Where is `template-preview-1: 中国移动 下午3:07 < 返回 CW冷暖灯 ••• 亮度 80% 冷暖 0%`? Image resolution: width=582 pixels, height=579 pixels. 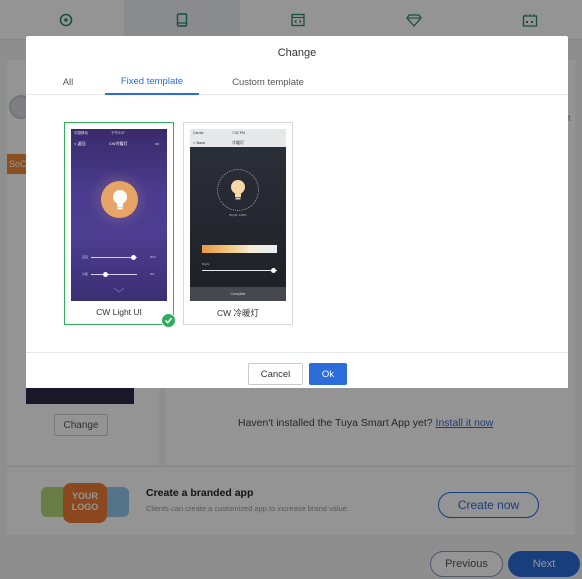
template-preview-1: 中国移动 下午3:07 < 返回 CW冷暖灯 ••• 亮度 80% 冷暖 0% is located at coordinates (119, 215).